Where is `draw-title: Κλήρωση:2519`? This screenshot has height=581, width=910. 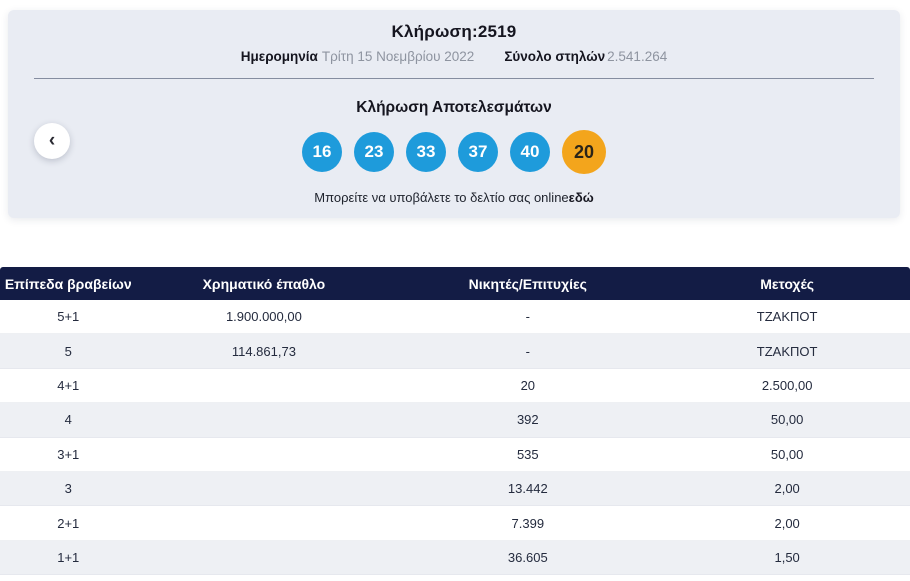 draw-title: Κλήρωση:2519 is located at coordinates (454, 31).